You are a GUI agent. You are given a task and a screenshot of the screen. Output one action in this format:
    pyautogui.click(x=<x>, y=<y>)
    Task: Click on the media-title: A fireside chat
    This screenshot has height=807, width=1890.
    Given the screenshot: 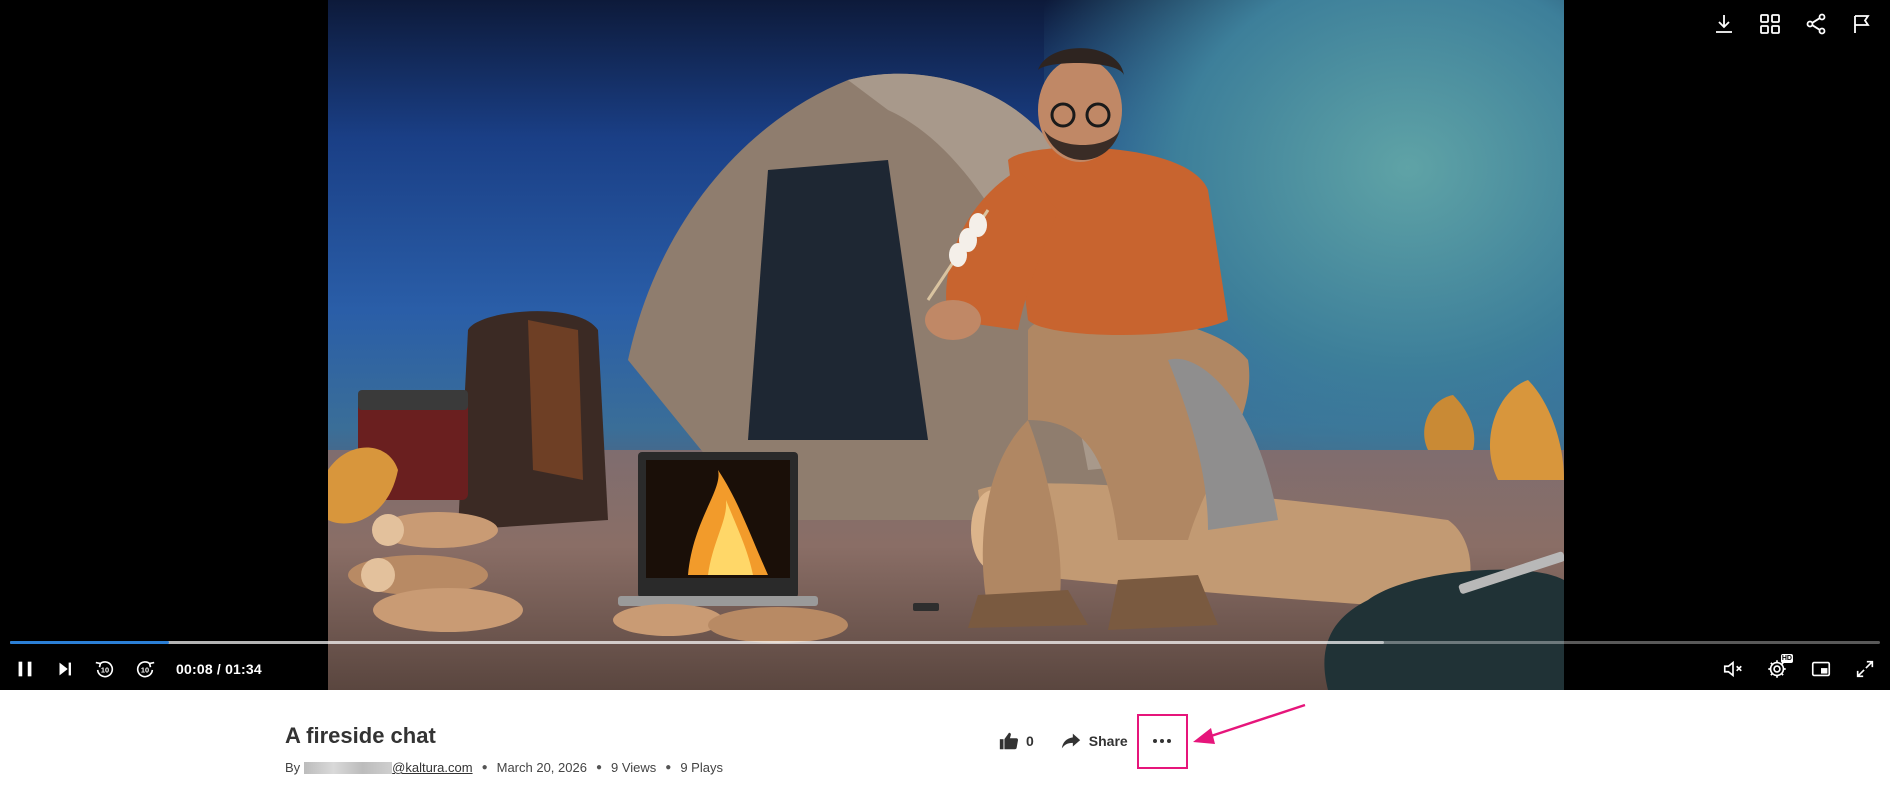 What is the action you would take?
    pyautogui.click(x=360, y=735)
    